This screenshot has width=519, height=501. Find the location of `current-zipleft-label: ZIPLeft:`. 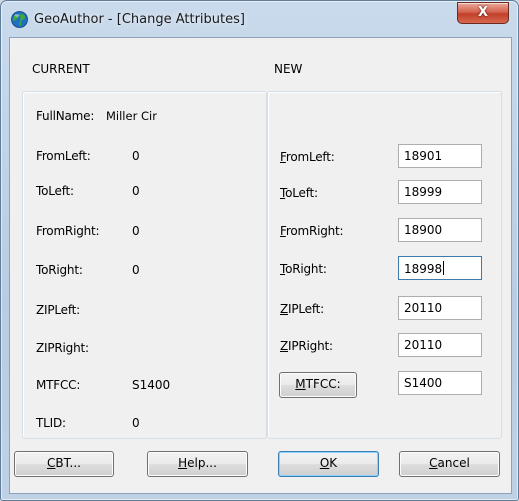

current-zipleft-label: ZIPLeft: is located at coordinates (58, 310).